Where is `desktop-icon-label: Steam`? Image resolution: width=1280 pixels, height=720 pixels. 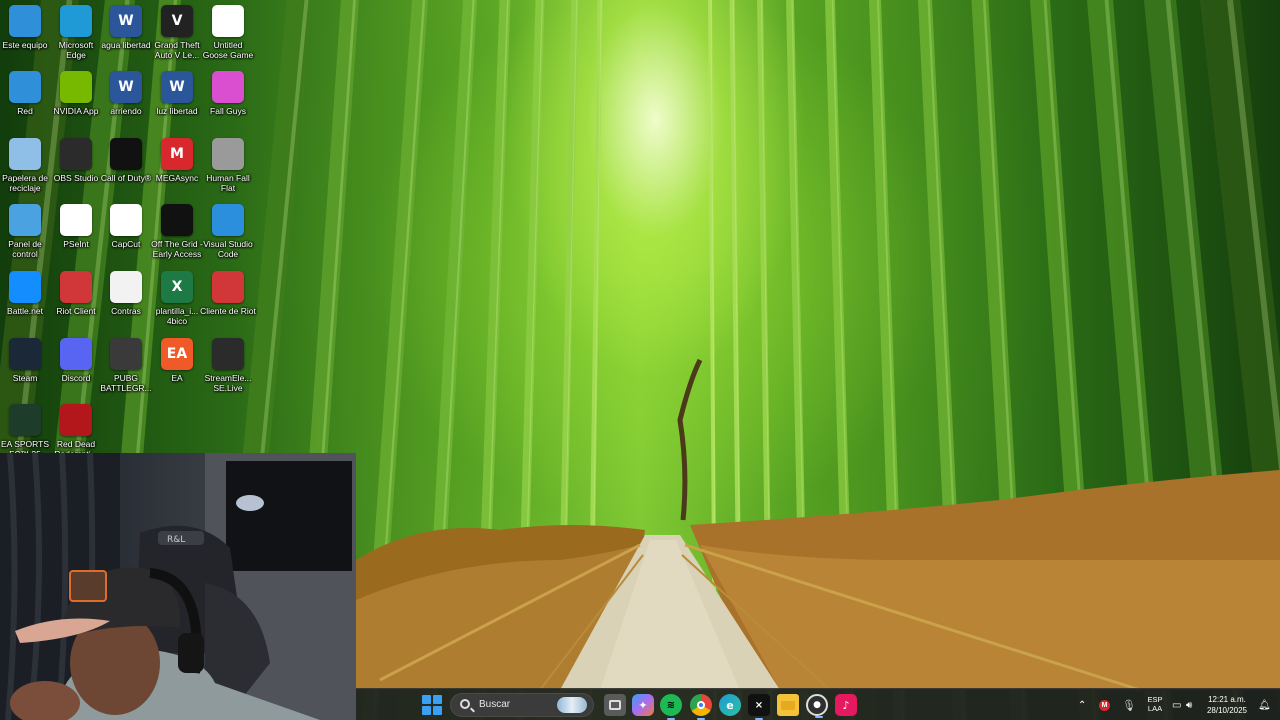 desktop-icon-label: Steam is located at coordinates (25, 378).